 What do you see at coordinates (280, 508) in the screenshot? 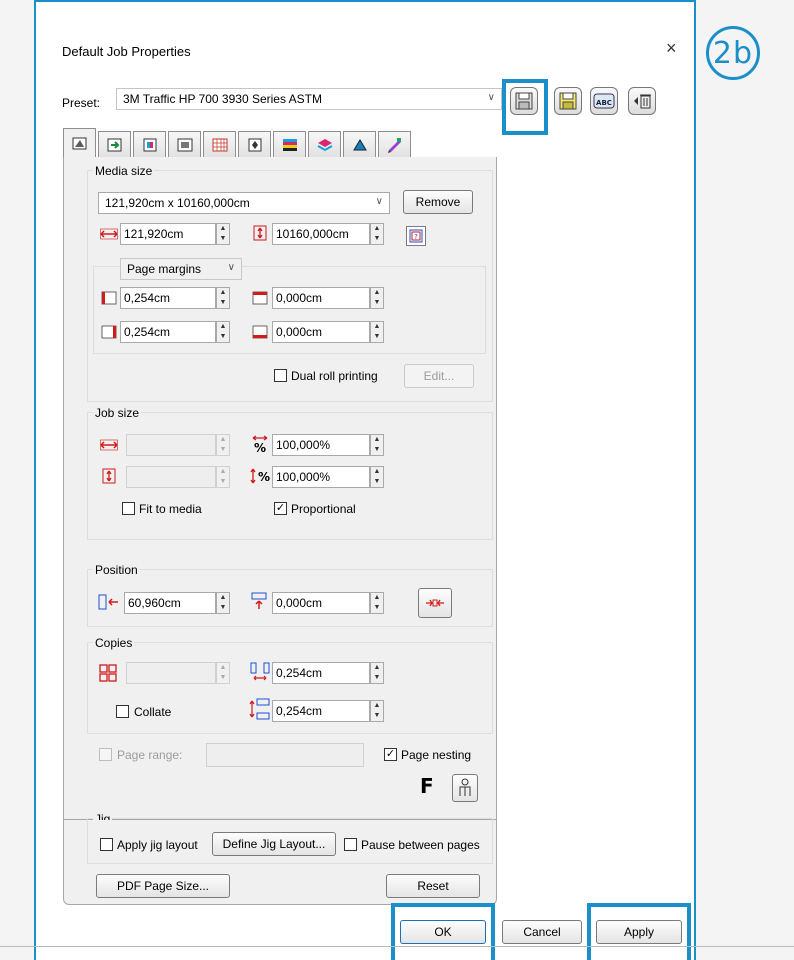
I see `proportional-checkbox: ✓` at bounding box center [280, 508].